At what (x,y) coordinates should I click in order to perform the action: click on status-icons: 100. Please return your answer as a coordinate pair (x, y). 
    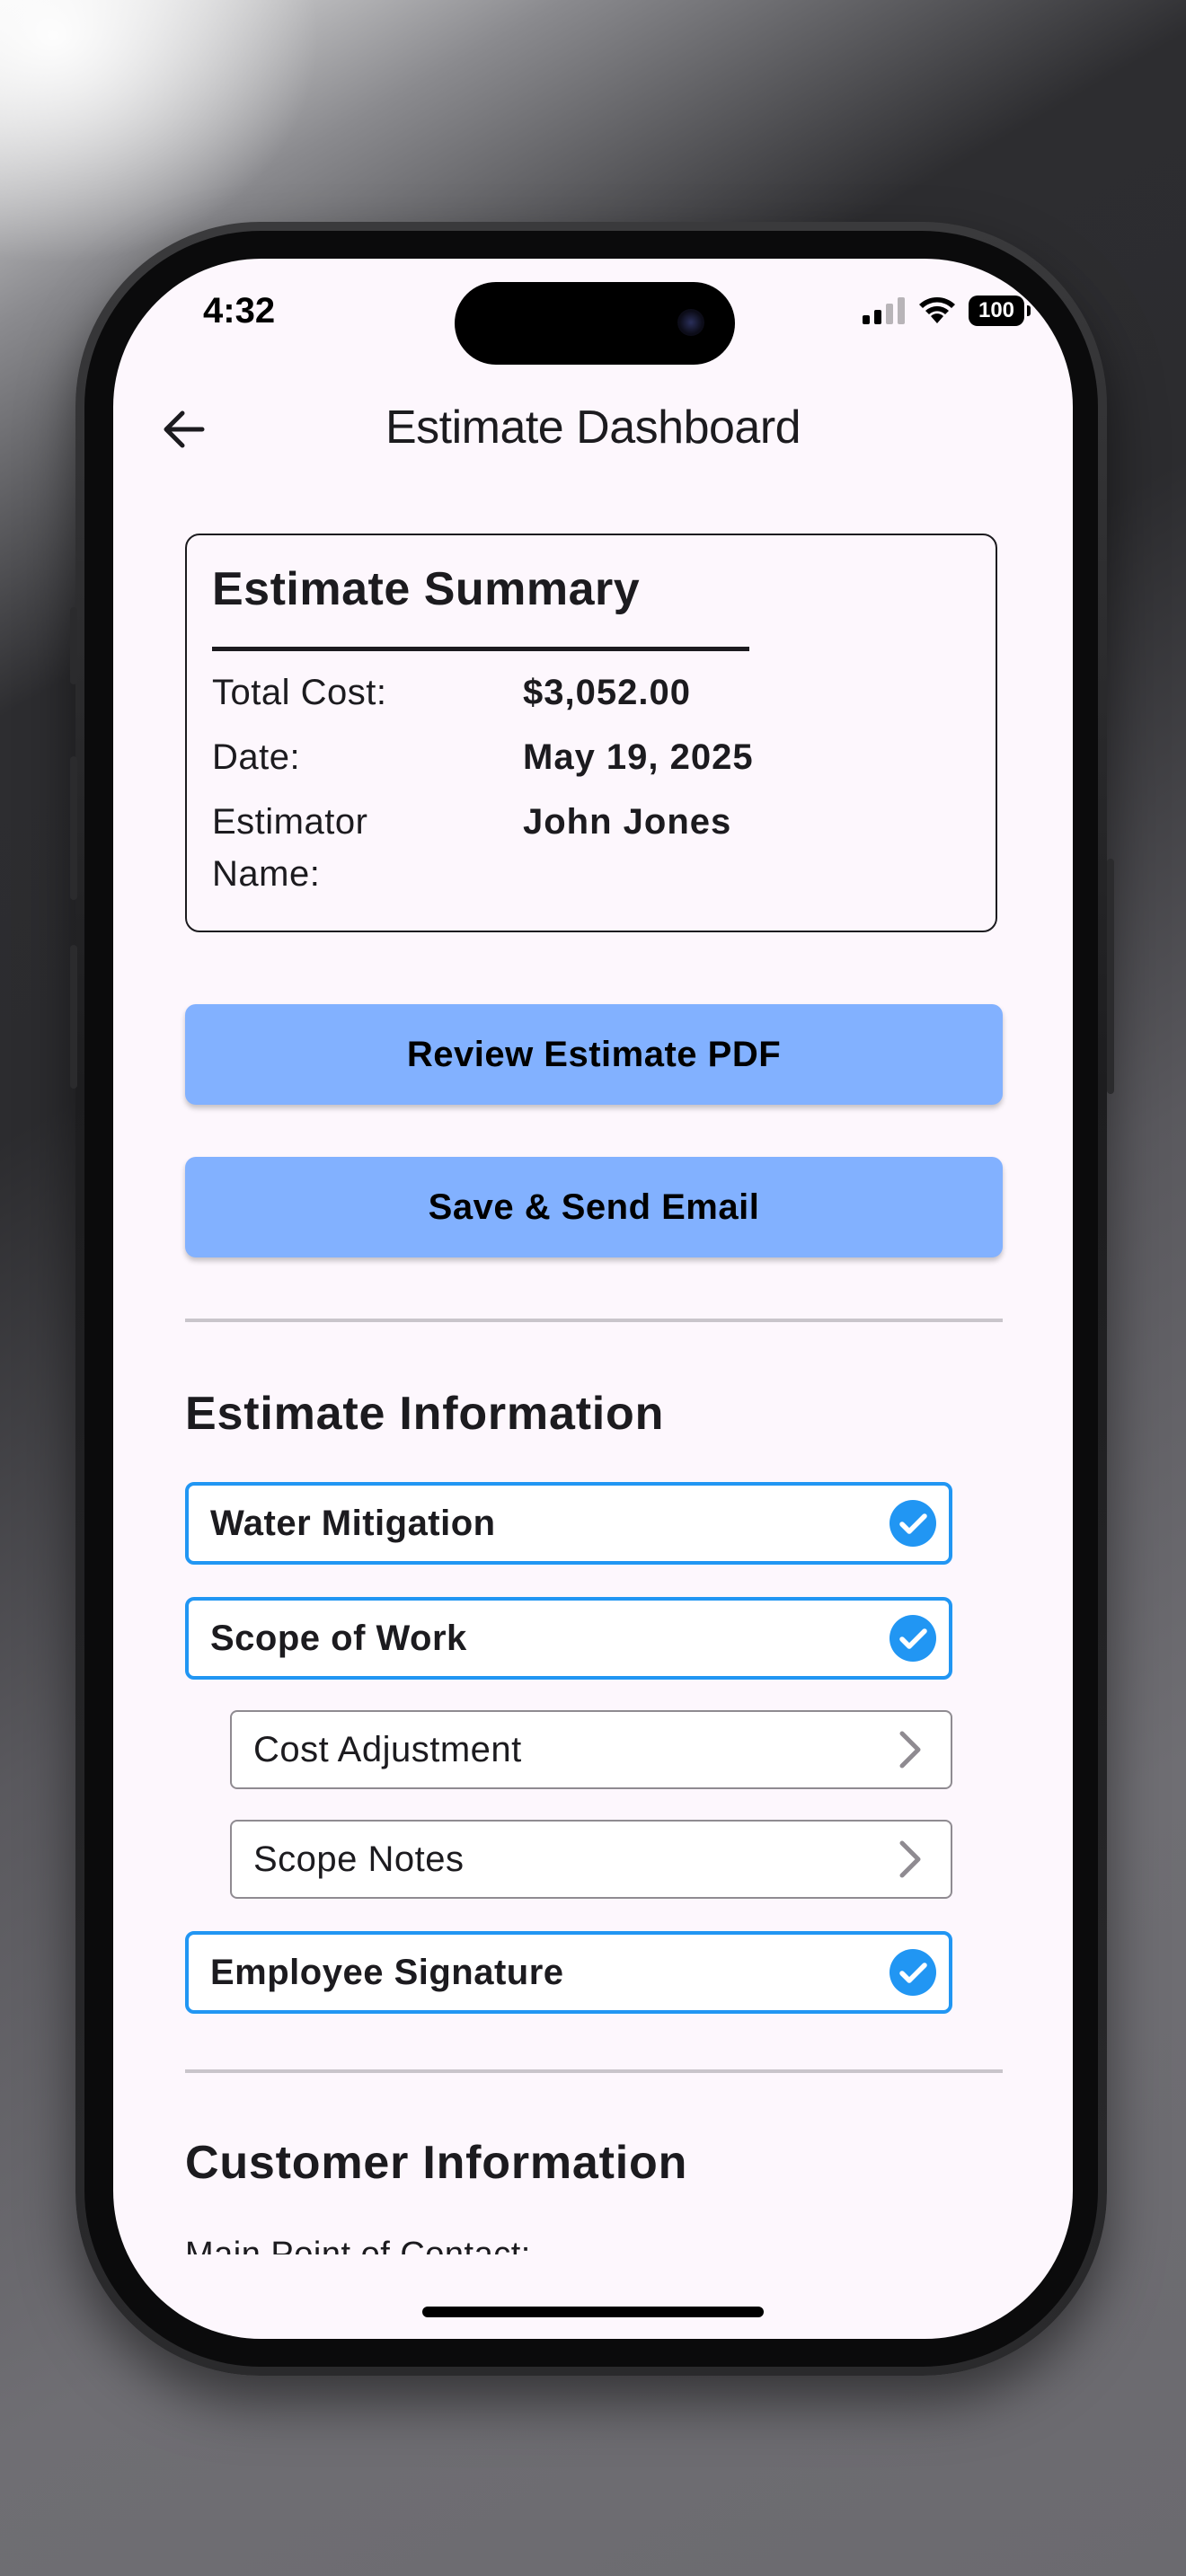
    Looking at the image, I should click on (947, 311).